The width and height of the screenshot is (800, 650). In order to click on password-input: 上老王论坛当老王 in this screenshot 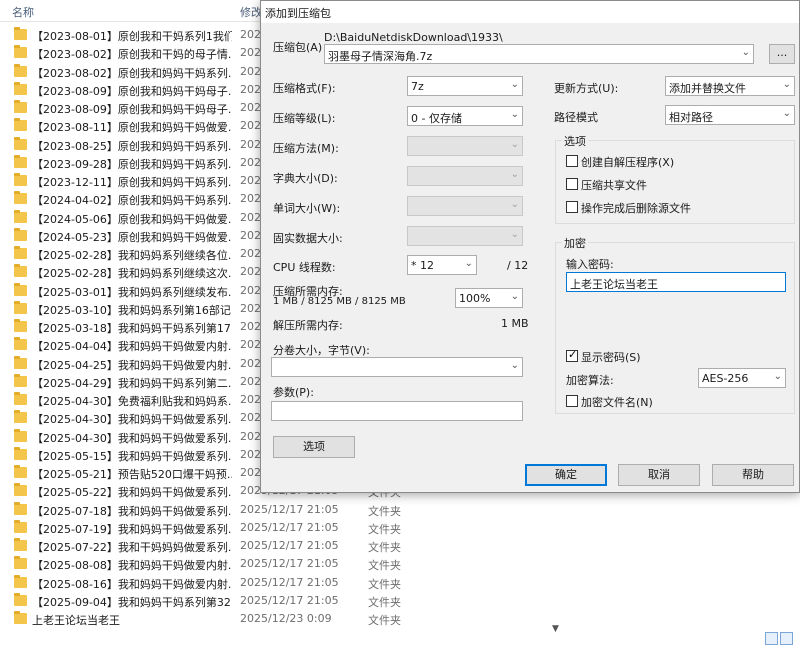, I will do `click(676, 282)`.